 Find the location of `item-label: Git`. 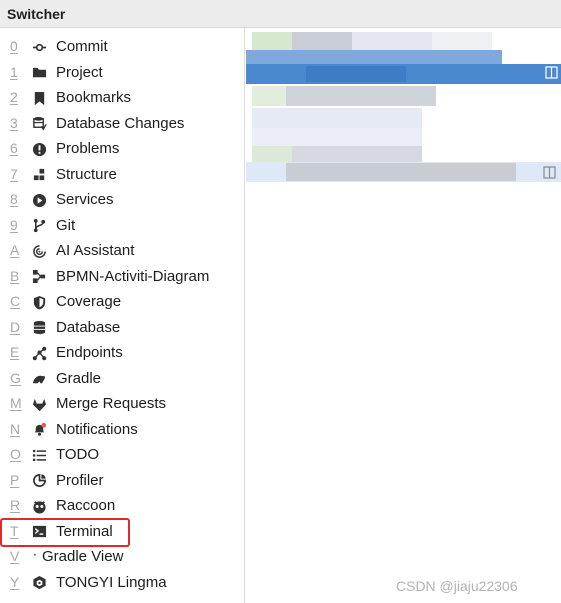

item-label: Git is located at coordinates (66, 225).